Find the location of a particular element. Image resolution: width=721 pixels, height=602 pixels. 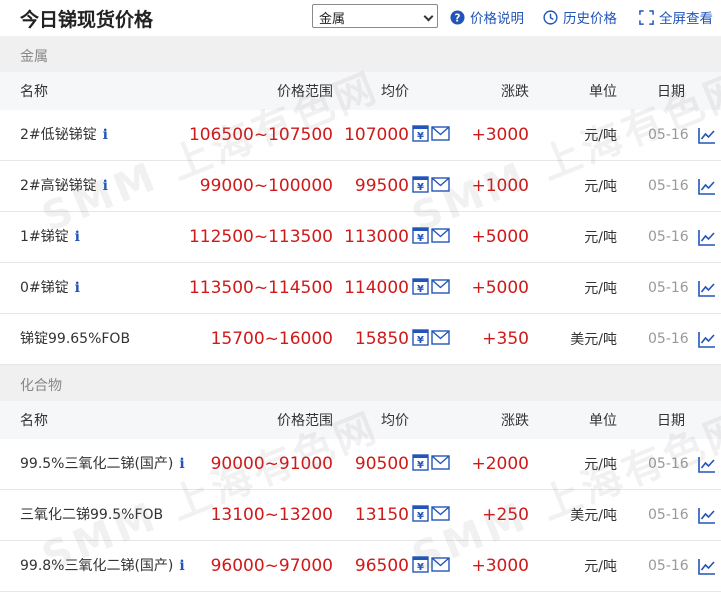

price-range: 99000~100000 is located at coordinates (266, 186).